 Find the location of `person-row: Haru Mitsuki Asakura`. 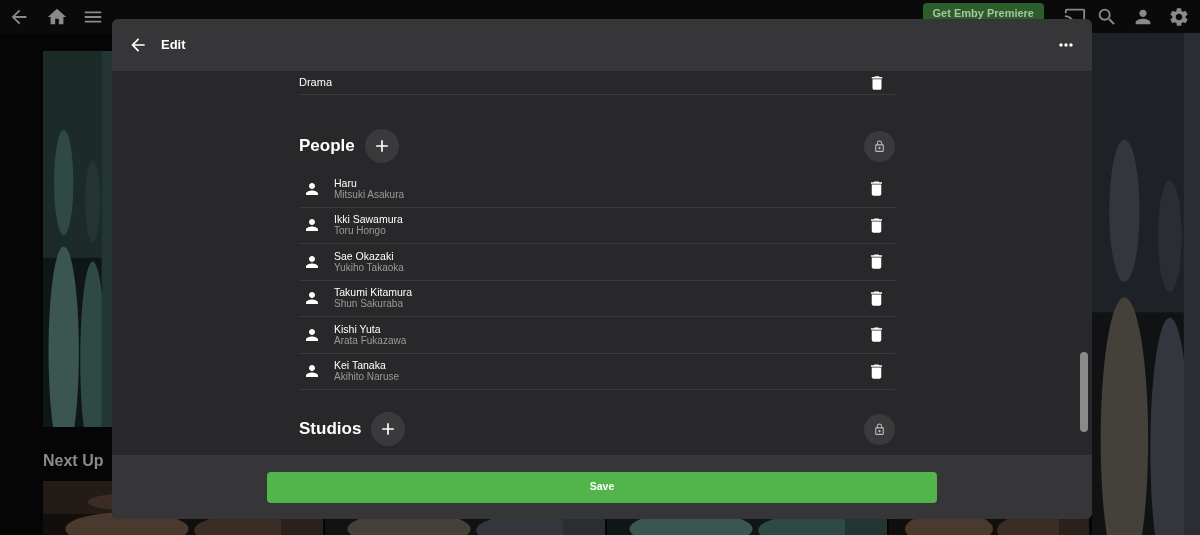

person-row: Haru Mitsuki Asakura is located at coordinates (597, 189).